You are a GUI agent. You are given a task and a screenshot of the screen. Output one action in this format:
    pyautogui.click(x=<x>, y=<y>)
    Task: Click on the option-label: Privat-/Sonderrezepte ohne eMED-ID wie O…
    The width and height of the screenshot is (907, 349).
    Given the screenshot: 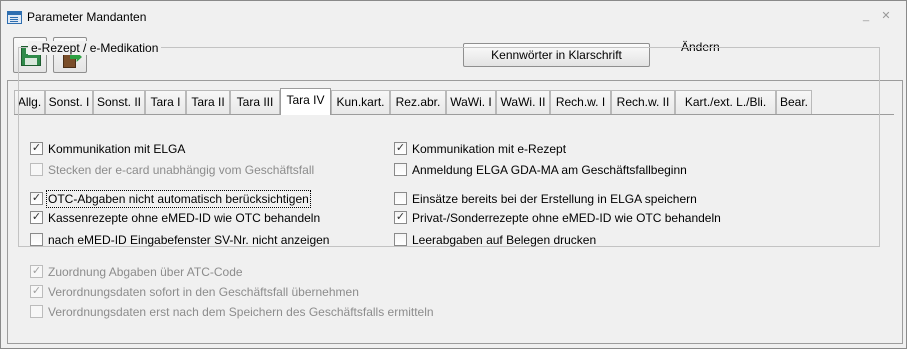 What is the action you would take?
    pyautogui.click(x=566, y=218)
    